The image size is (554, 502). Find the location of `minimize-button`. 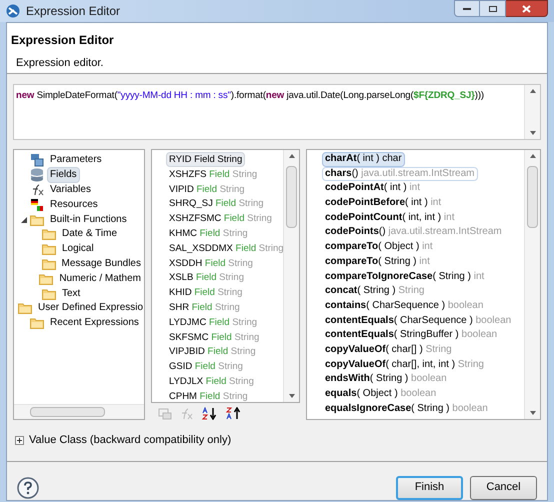

minimize-button is located at coordinates (467, 8).